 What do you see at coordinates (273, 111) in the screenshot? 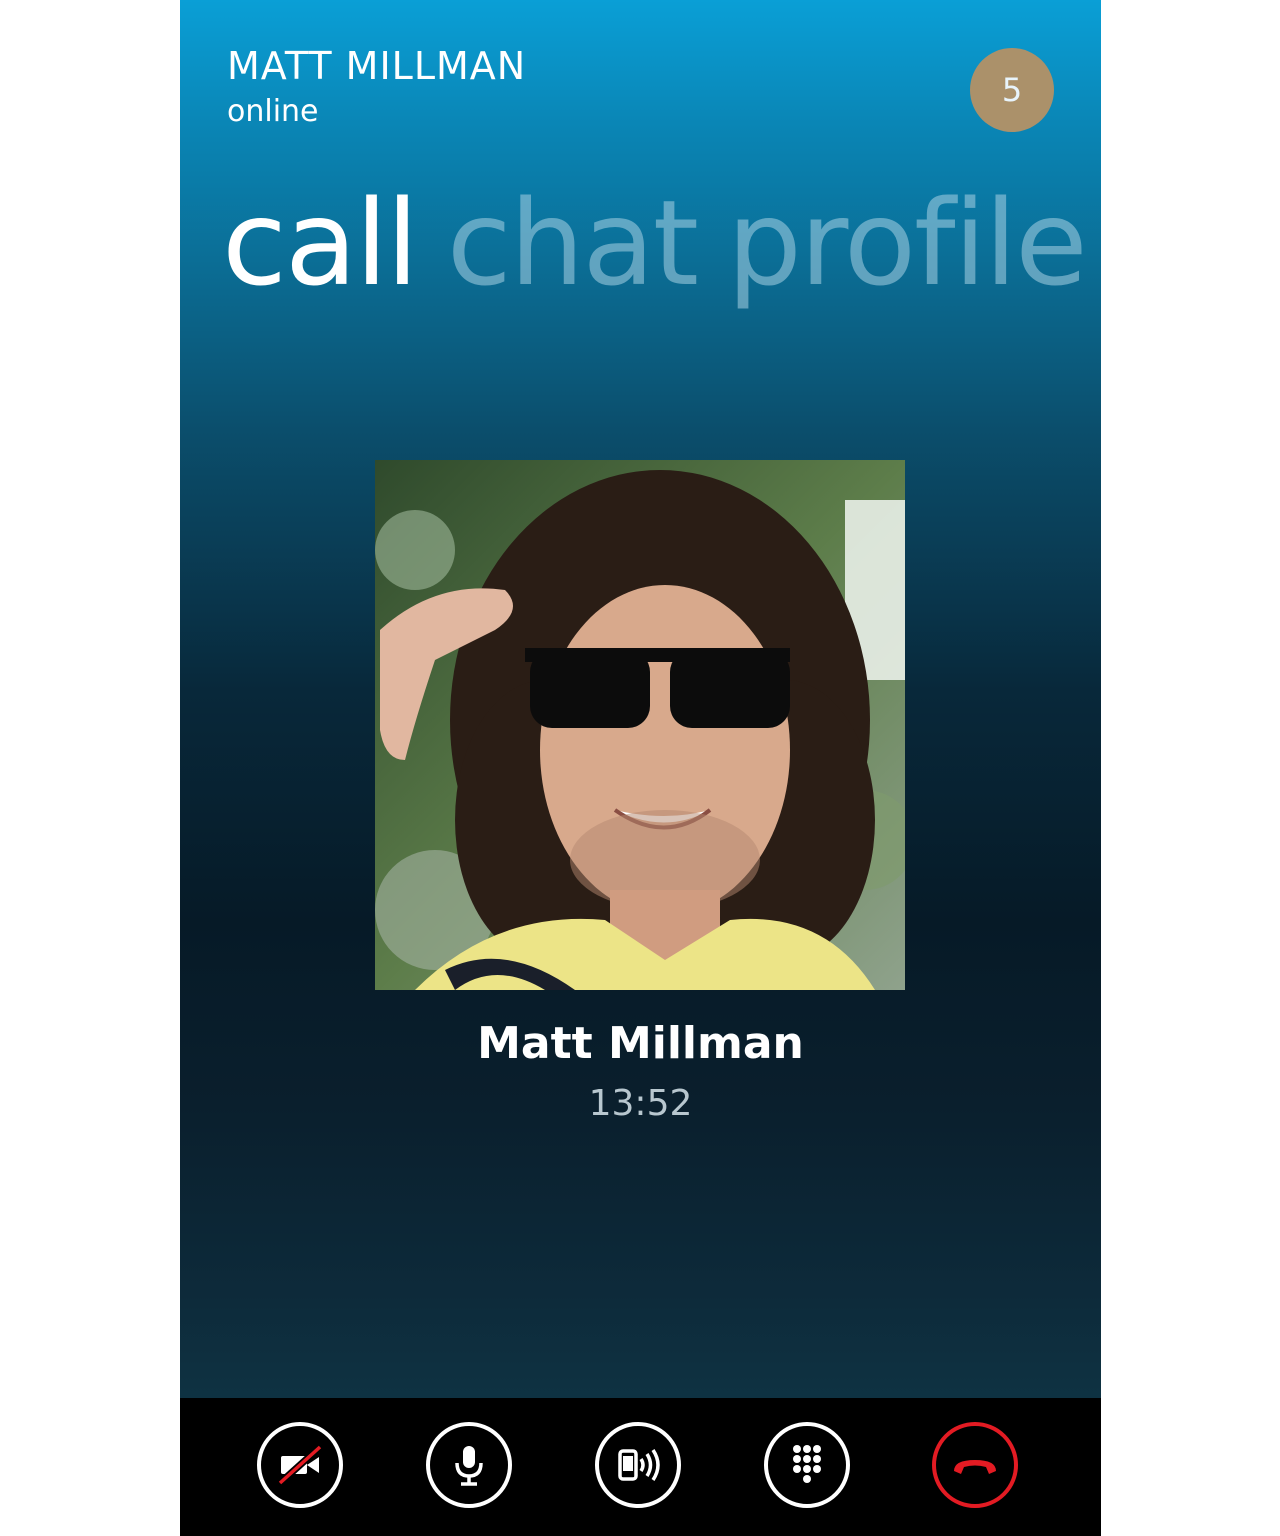
I see `contact-status: online` at bounding box center [273, 111].